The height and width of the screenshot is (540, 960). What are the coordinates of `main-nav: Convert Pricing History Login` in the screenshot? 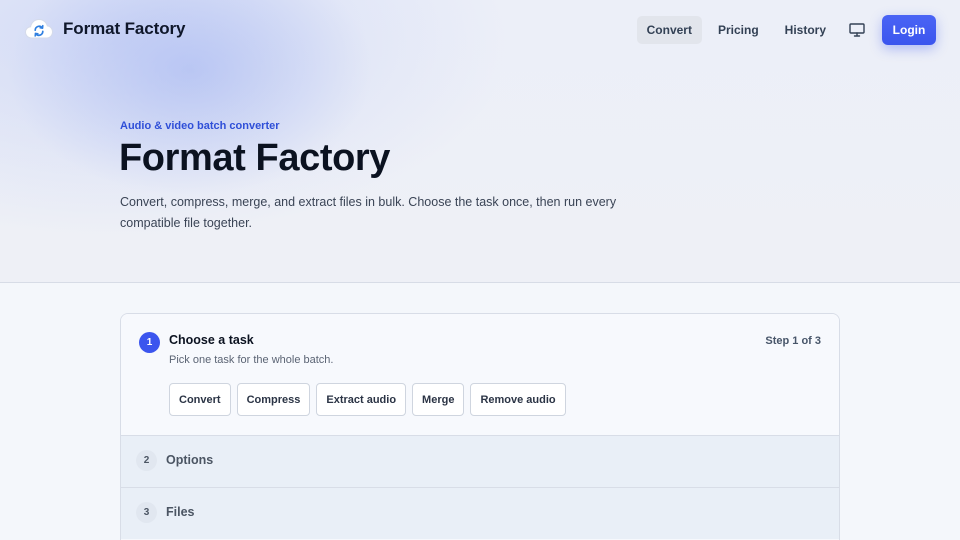 It's located at (783, 30).